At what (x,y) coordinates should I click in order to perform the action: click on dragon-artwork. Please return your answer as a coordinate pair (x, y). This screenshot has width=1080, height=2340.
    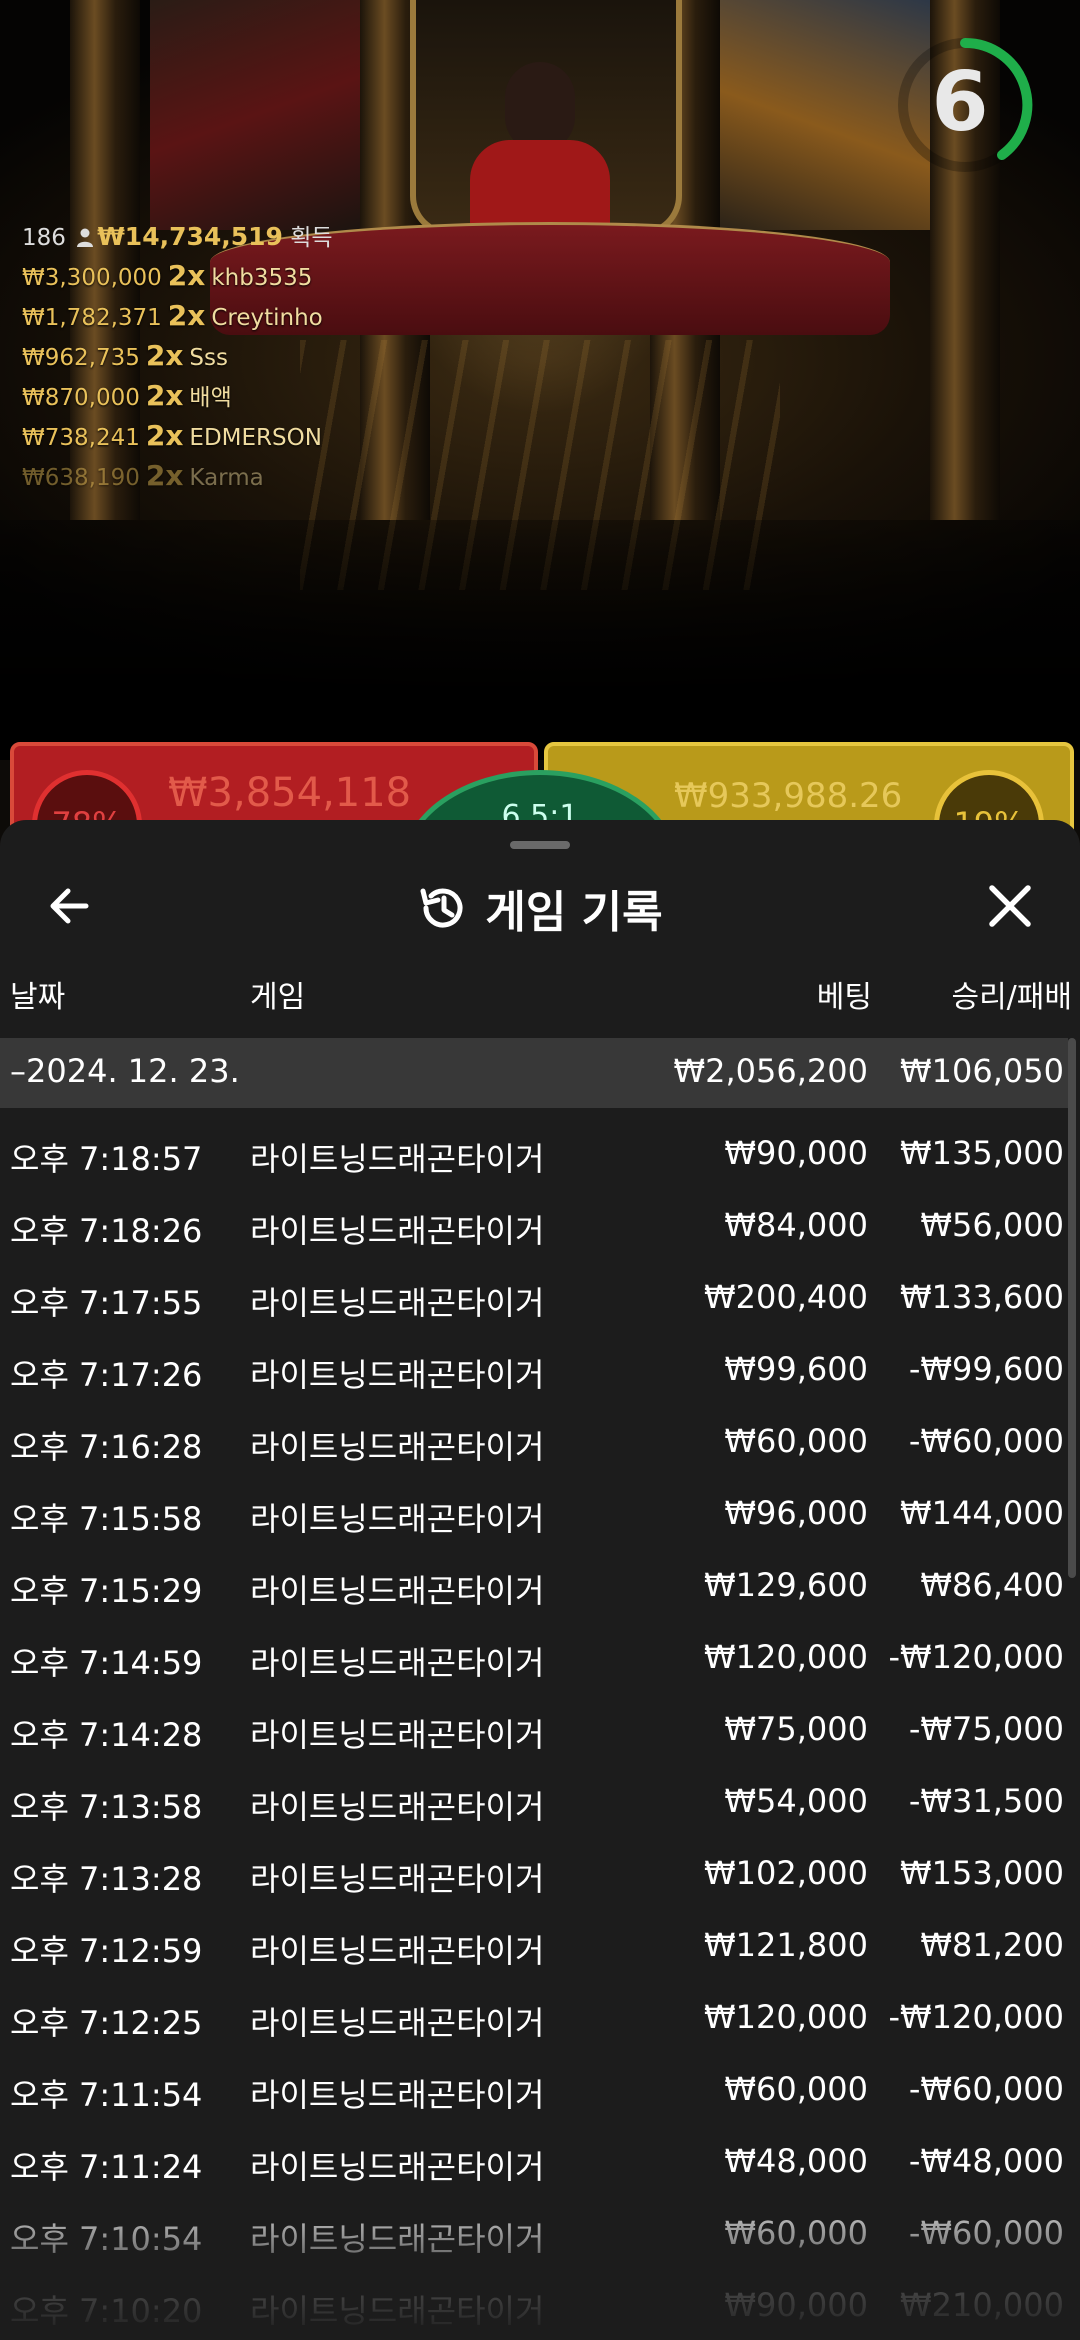
    Looking at the image, I should click on (255, 115).